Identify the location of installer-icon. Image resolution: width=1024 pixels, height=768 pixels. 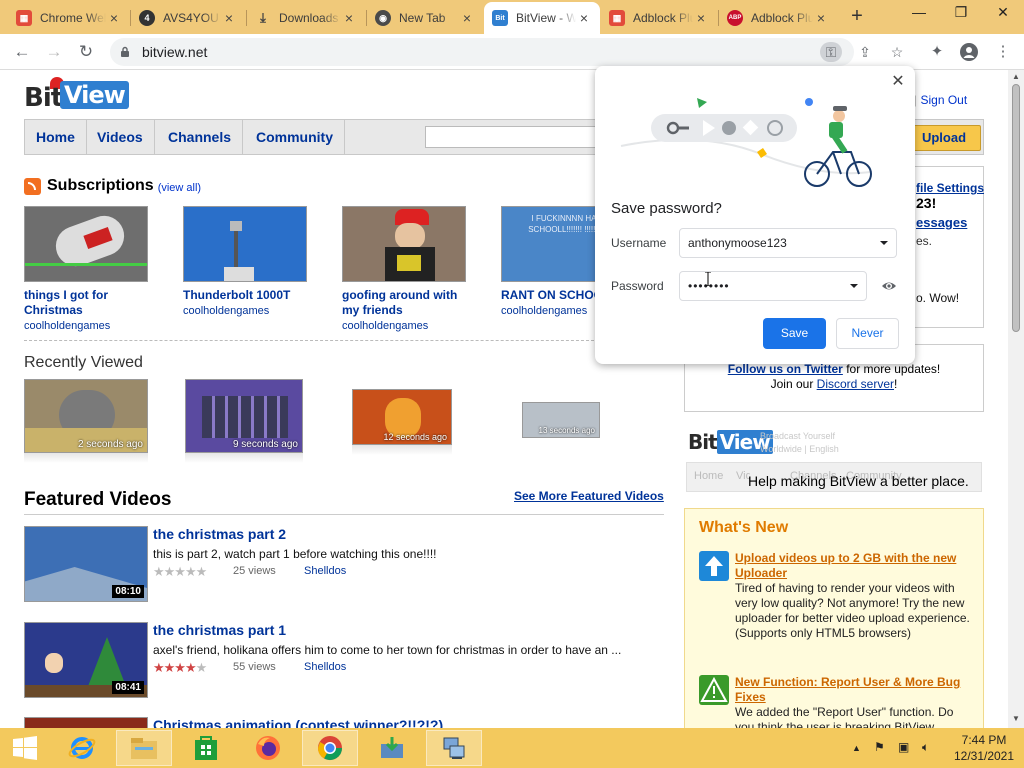
(392, 748).